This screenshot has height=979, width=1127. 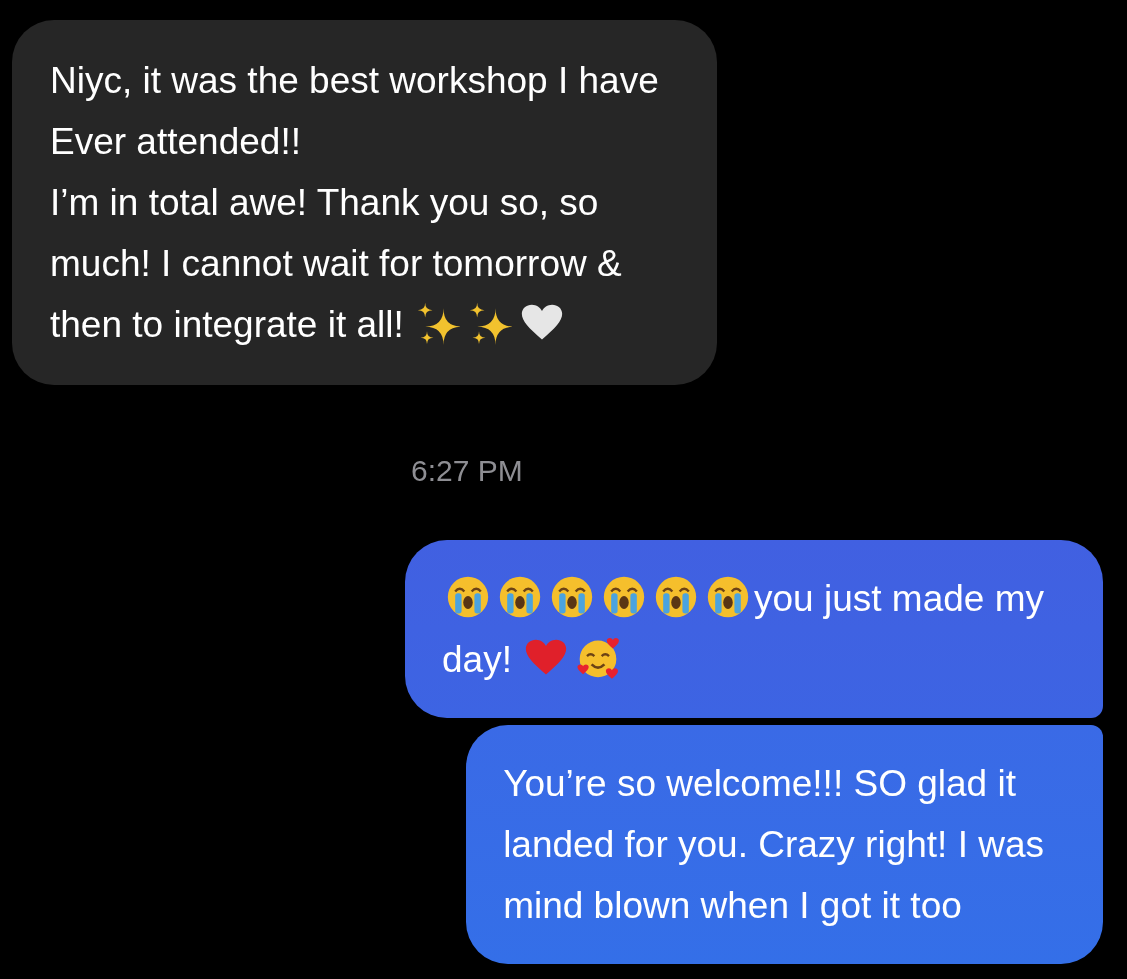 I want to click on message-text: then to integrate it all!, so click(x=227, y=324).